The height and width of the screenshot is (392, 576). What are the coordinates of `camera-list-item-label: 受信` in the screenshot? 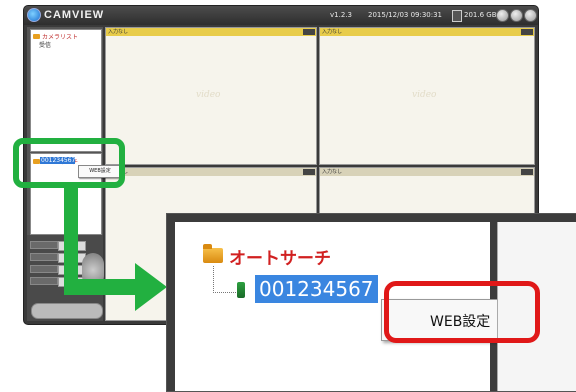 It's located at (45, 45).